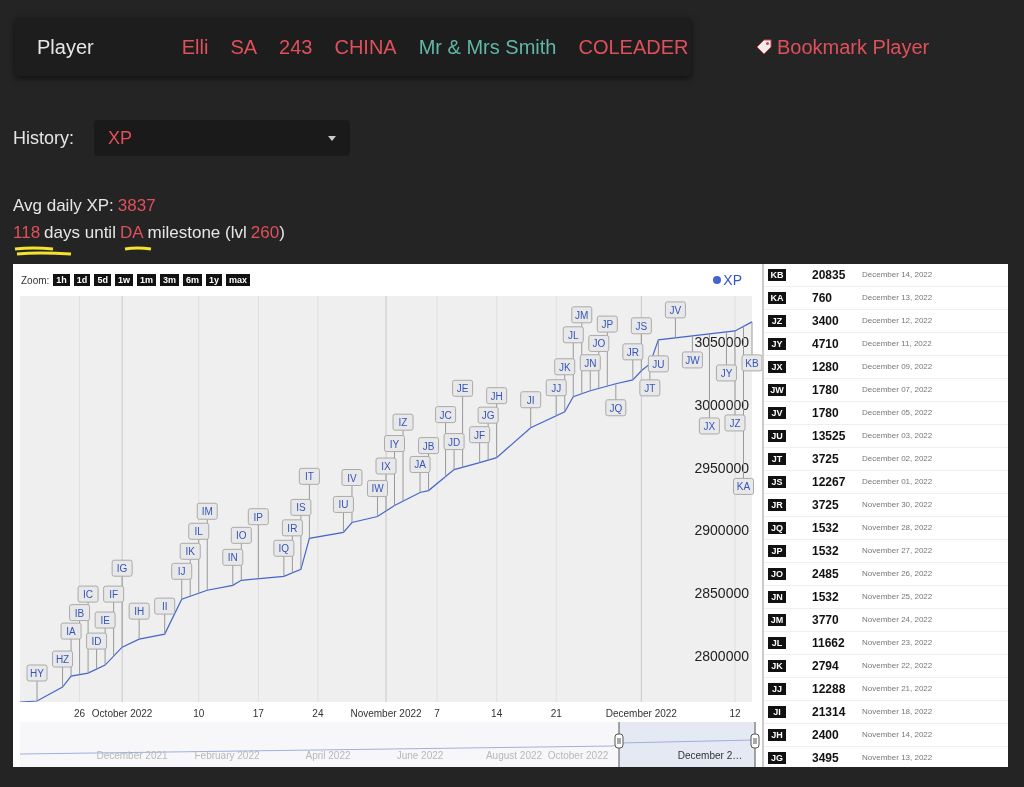  I want to click on annotation-flag: IA, so click(71, 631).